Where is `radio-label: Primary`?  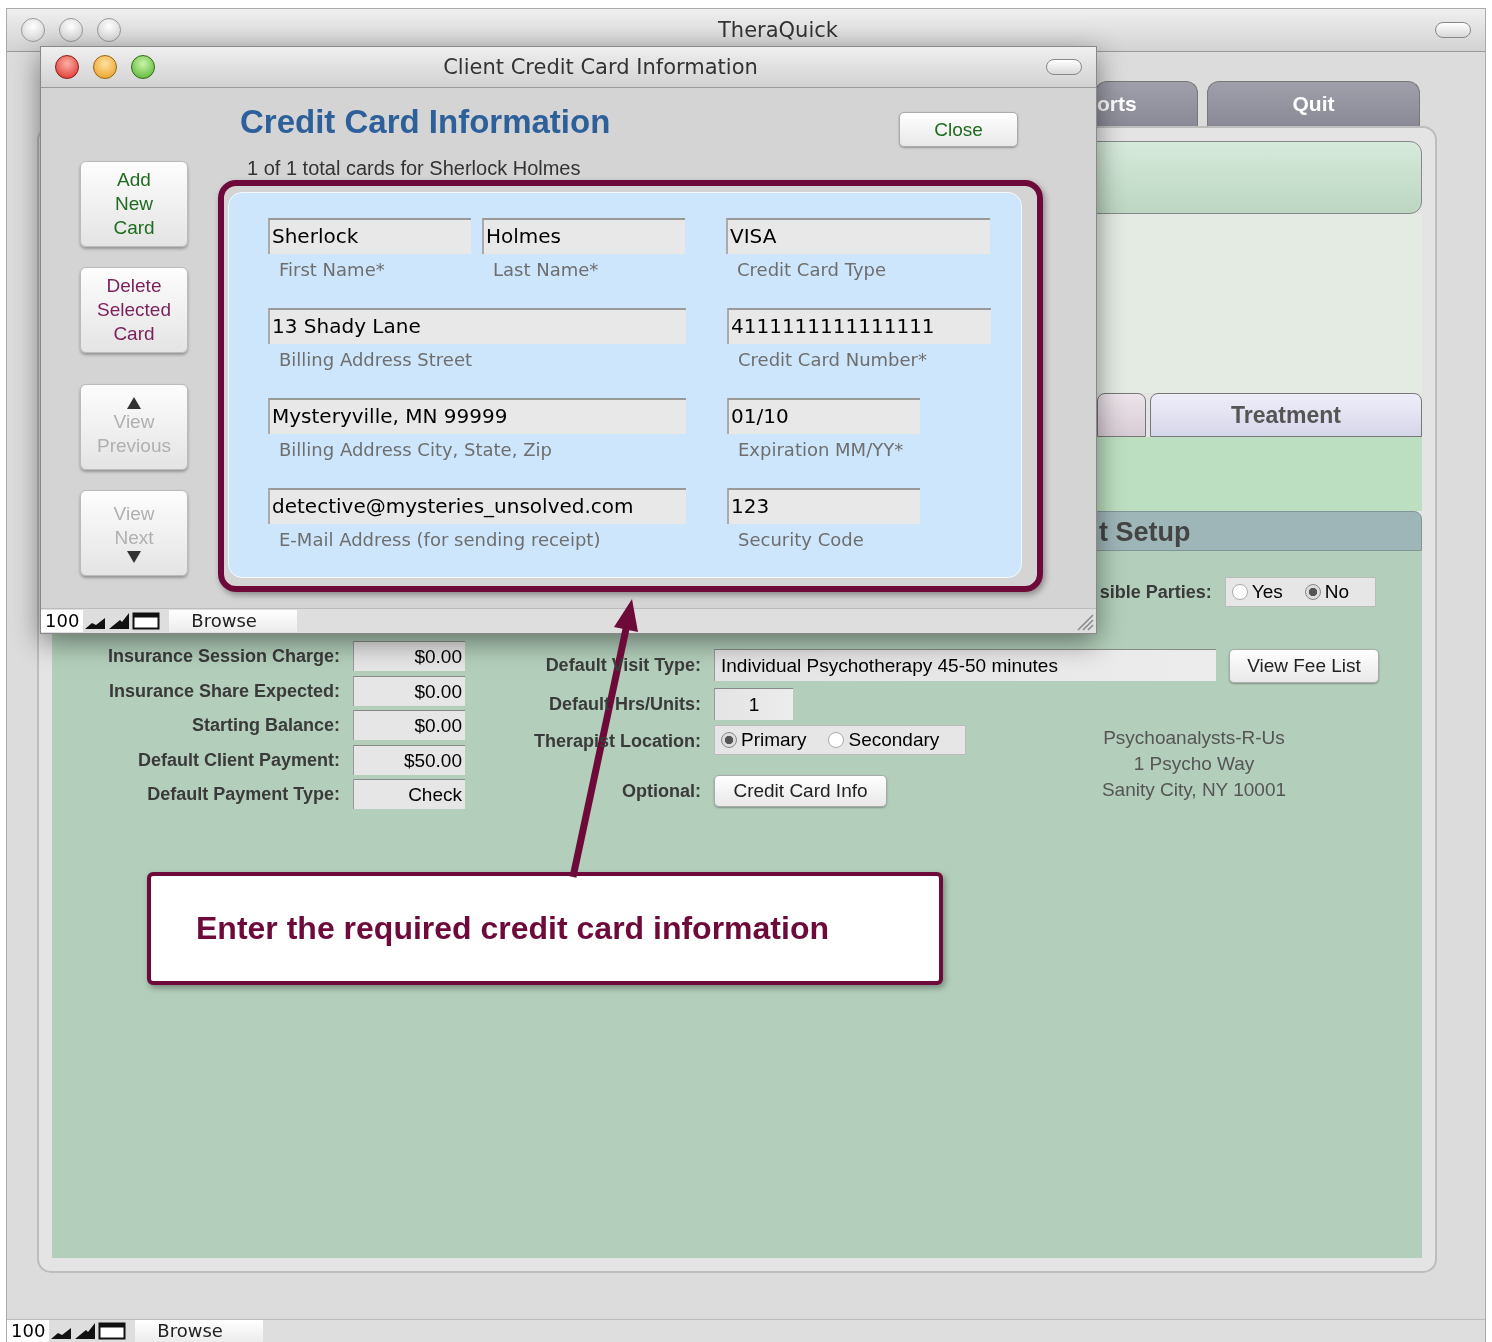
radio-label: Primary is located at coordinates (774, 740).